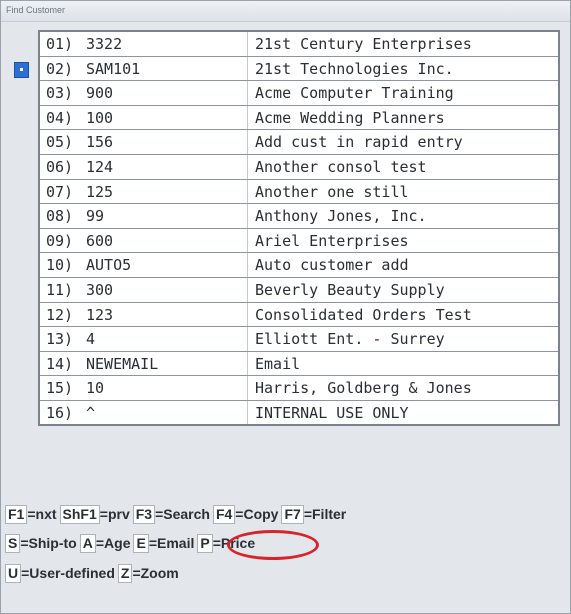 This screenshot has width=571, height=614. Describe the element at coordinates (171, 543) in the screenshot. I see `function-key-label: =Email` at that location.